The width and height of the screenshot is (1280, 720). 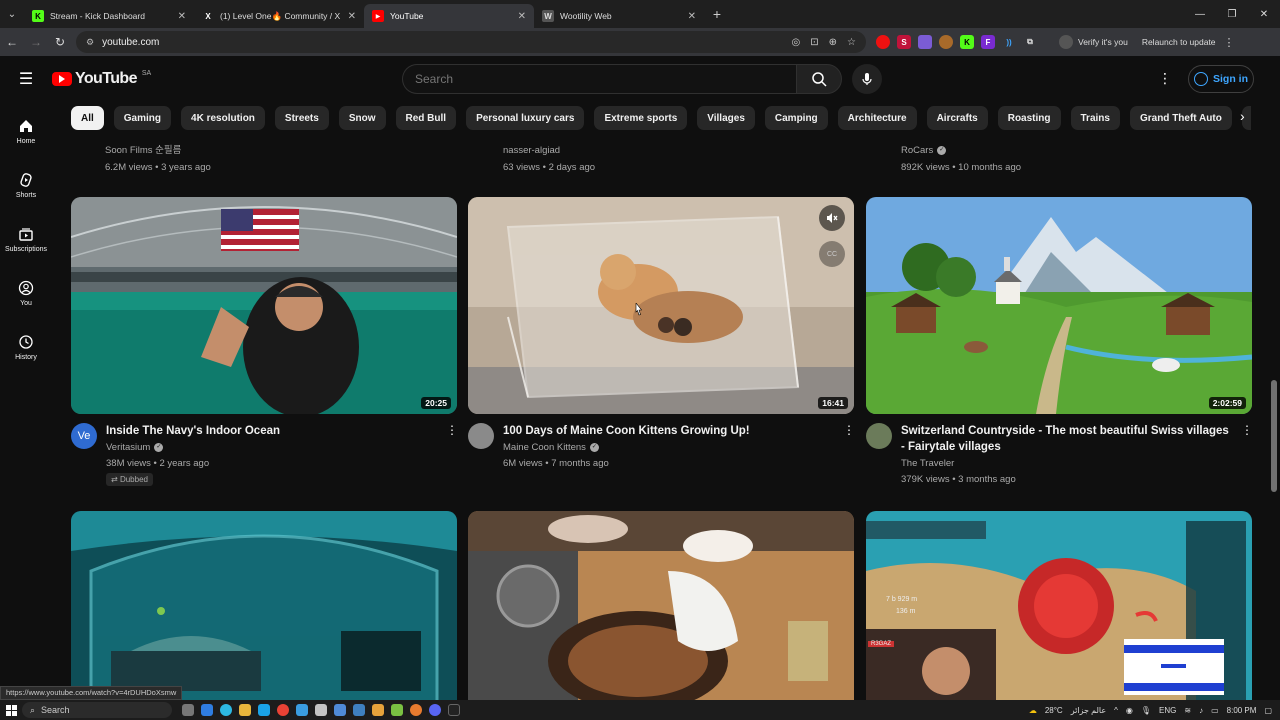 I want to click on steam-icon, so click(x=359, y=710).